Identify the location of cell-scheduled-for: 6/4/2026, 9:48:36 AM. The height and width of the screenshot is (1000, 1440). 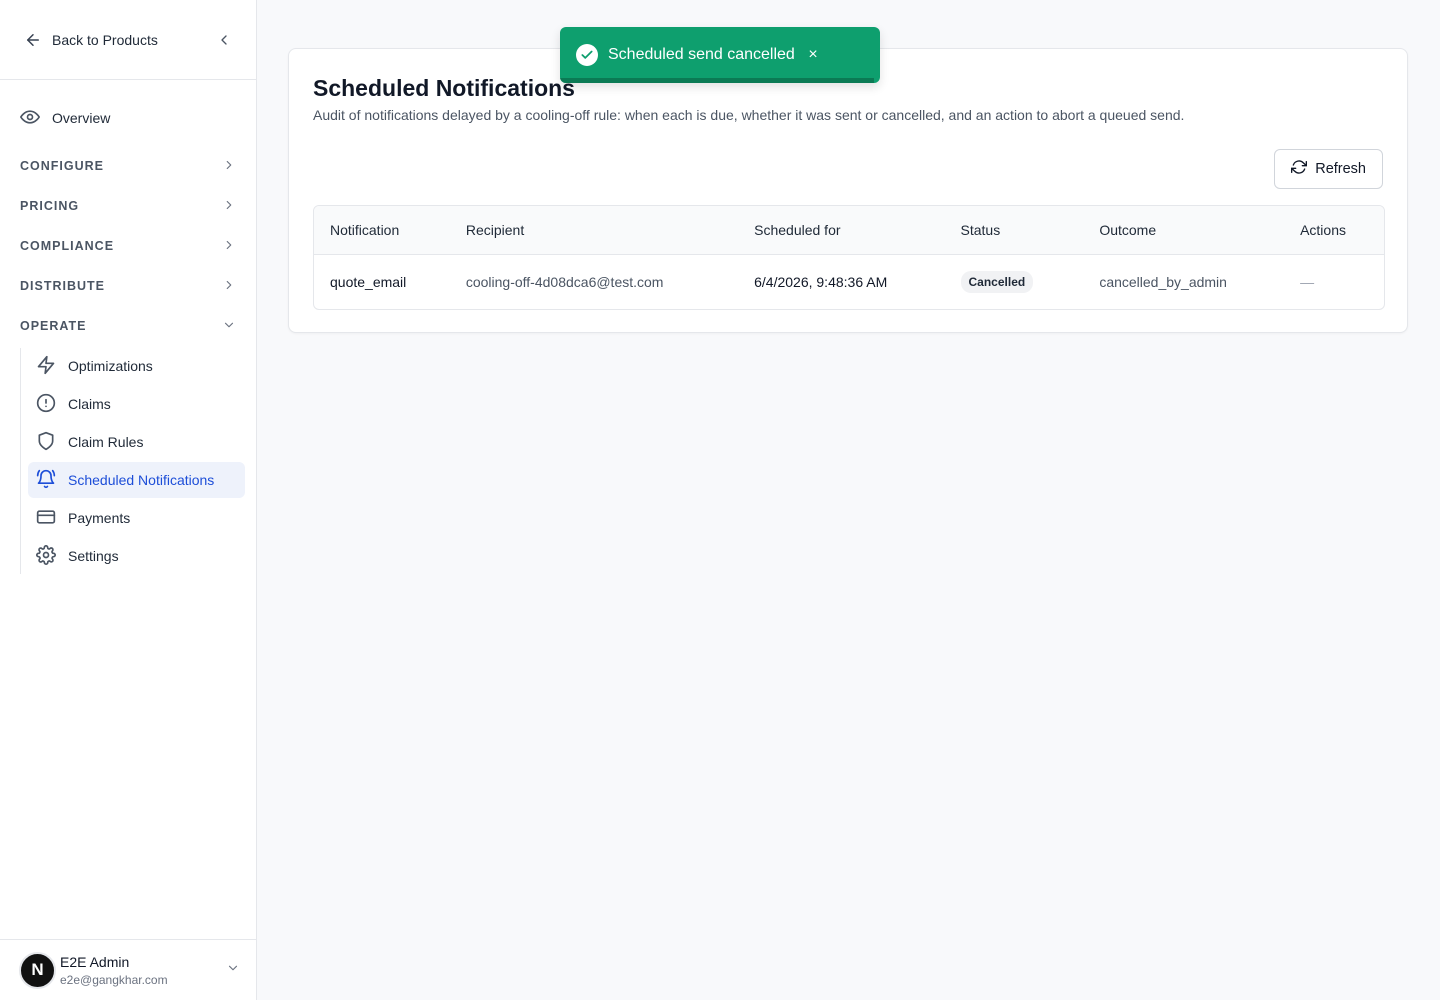
(821, 281).